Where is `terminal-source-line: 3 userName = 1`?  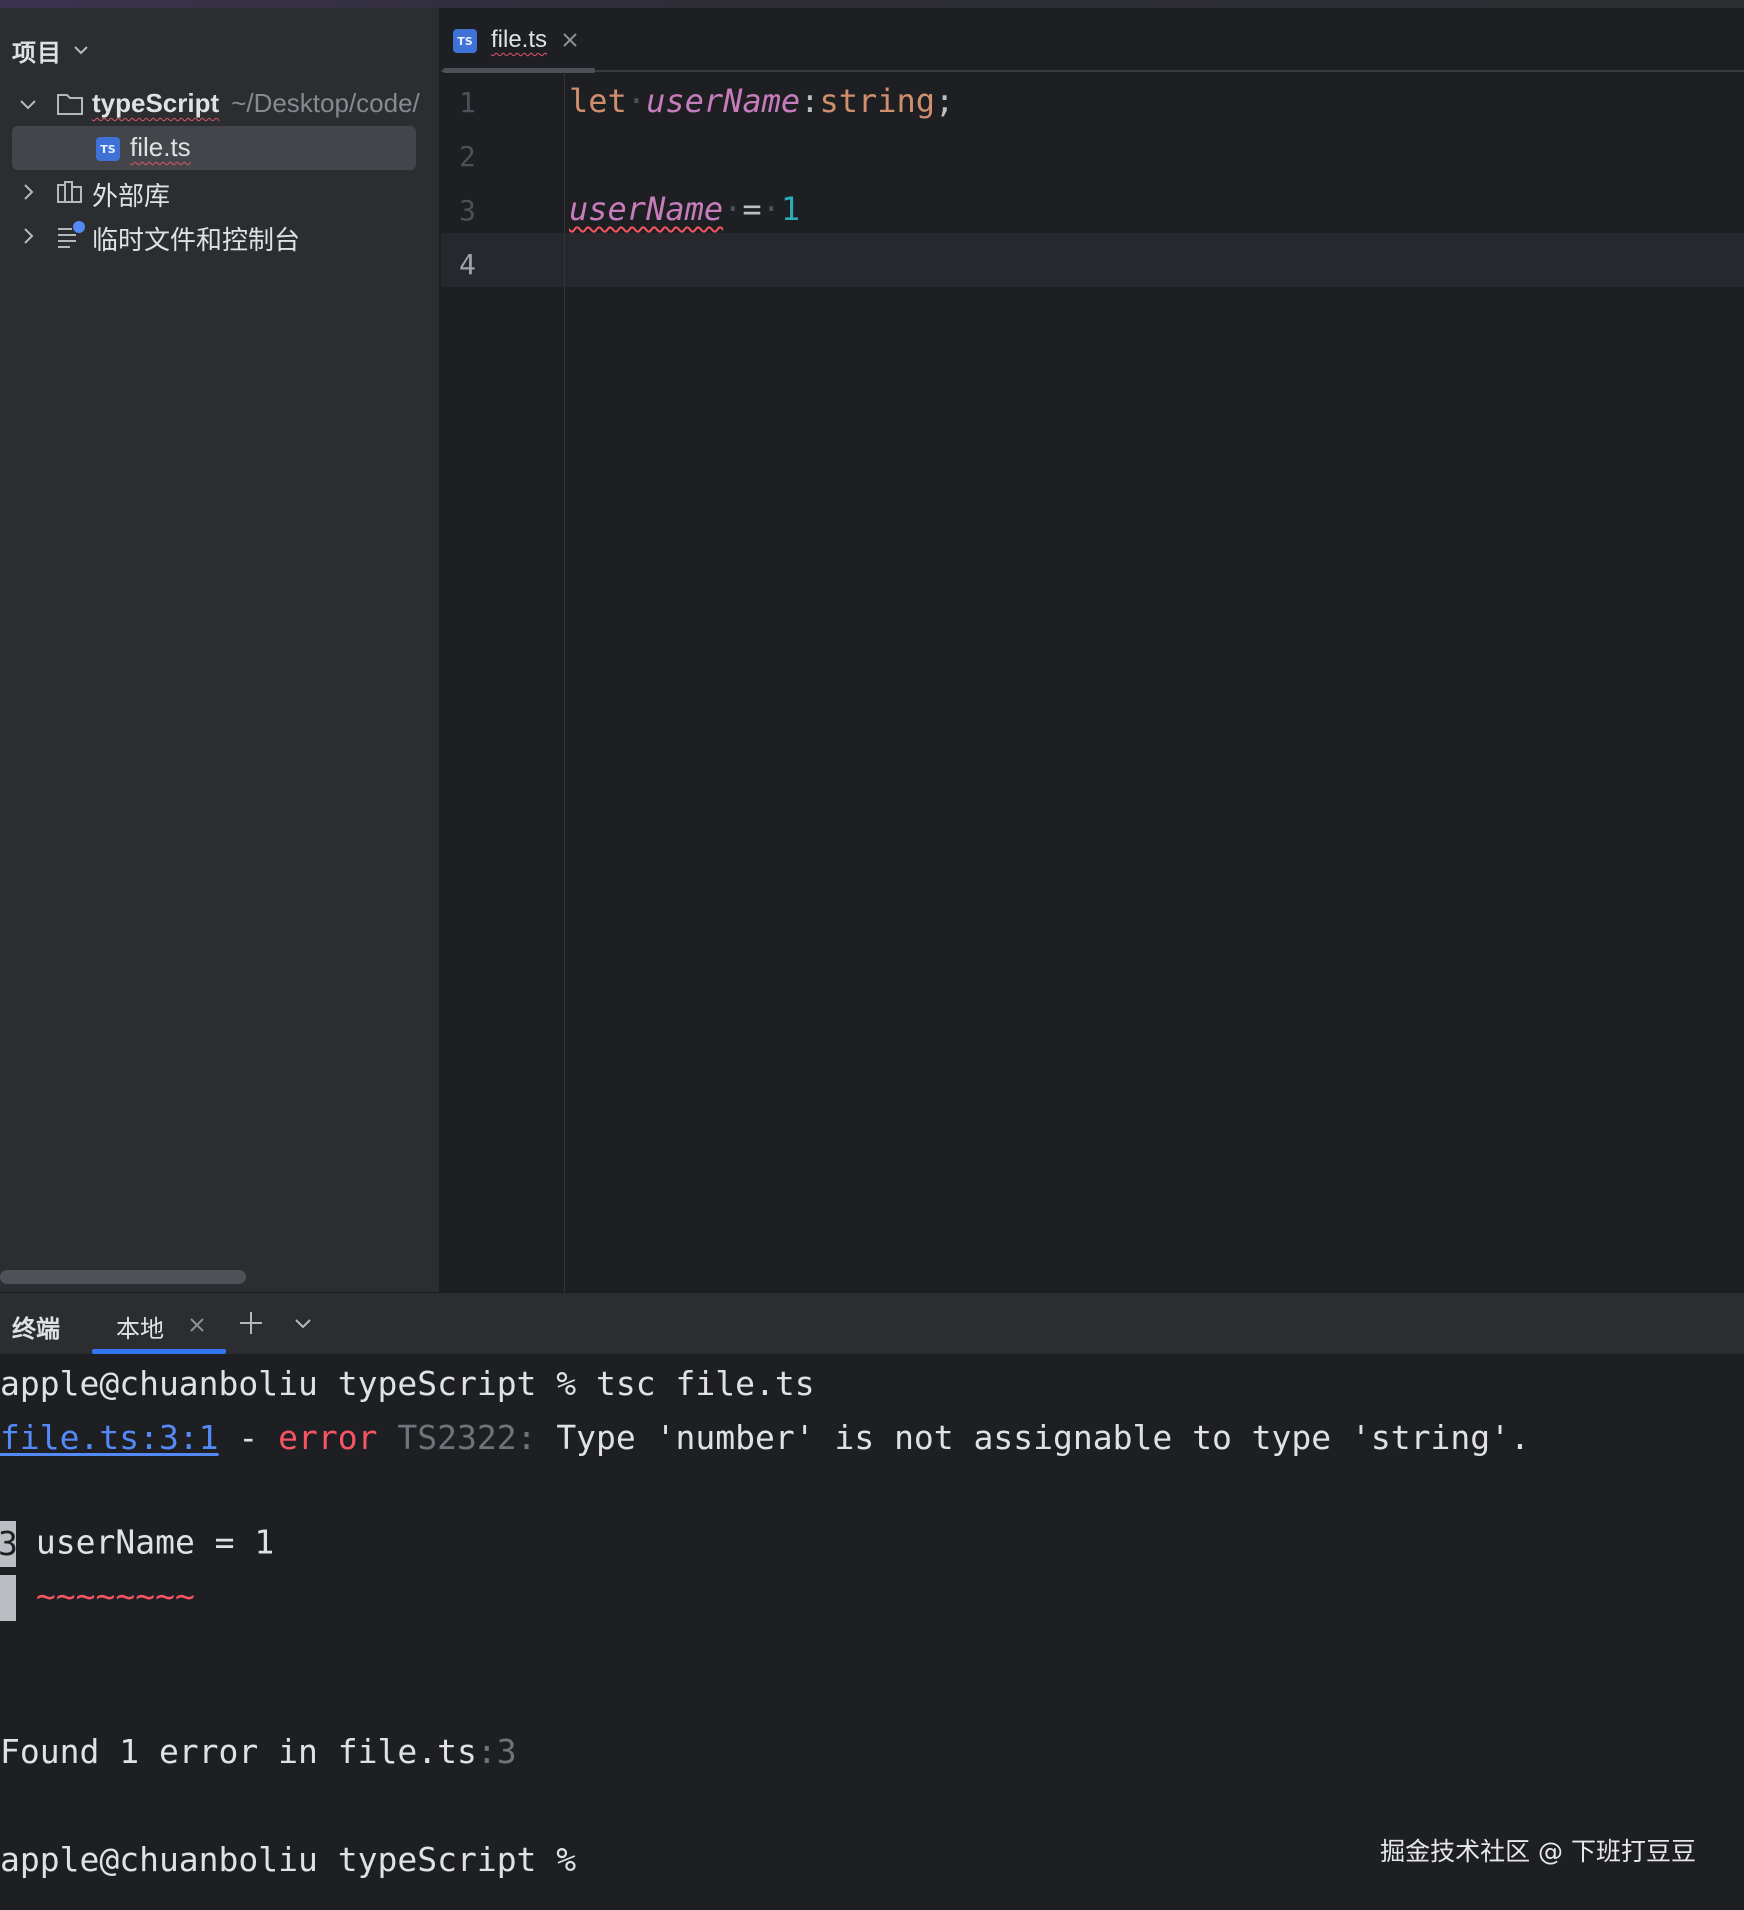
terminal-source-line: 3 userName = 1 is located at coordinates (137, 1544).